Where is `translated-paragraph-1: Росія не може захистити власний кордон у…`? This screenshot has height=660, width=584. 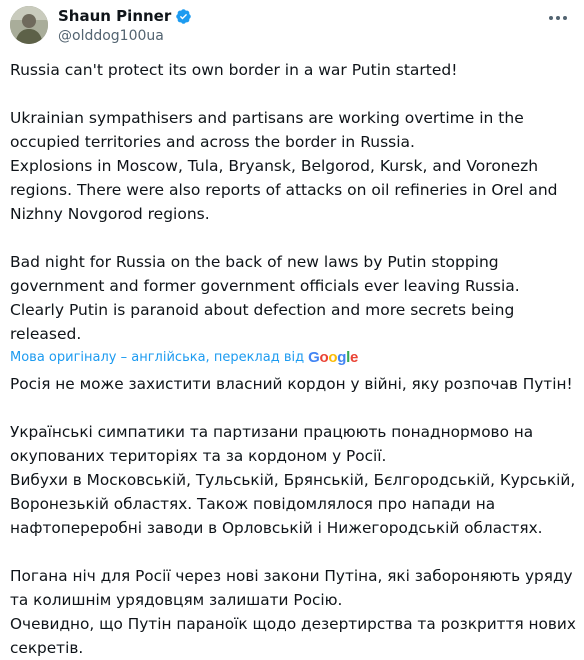
translated-paragraph-1: Росія не може захистити власний кордон у… is located at coordinates (291, 384).